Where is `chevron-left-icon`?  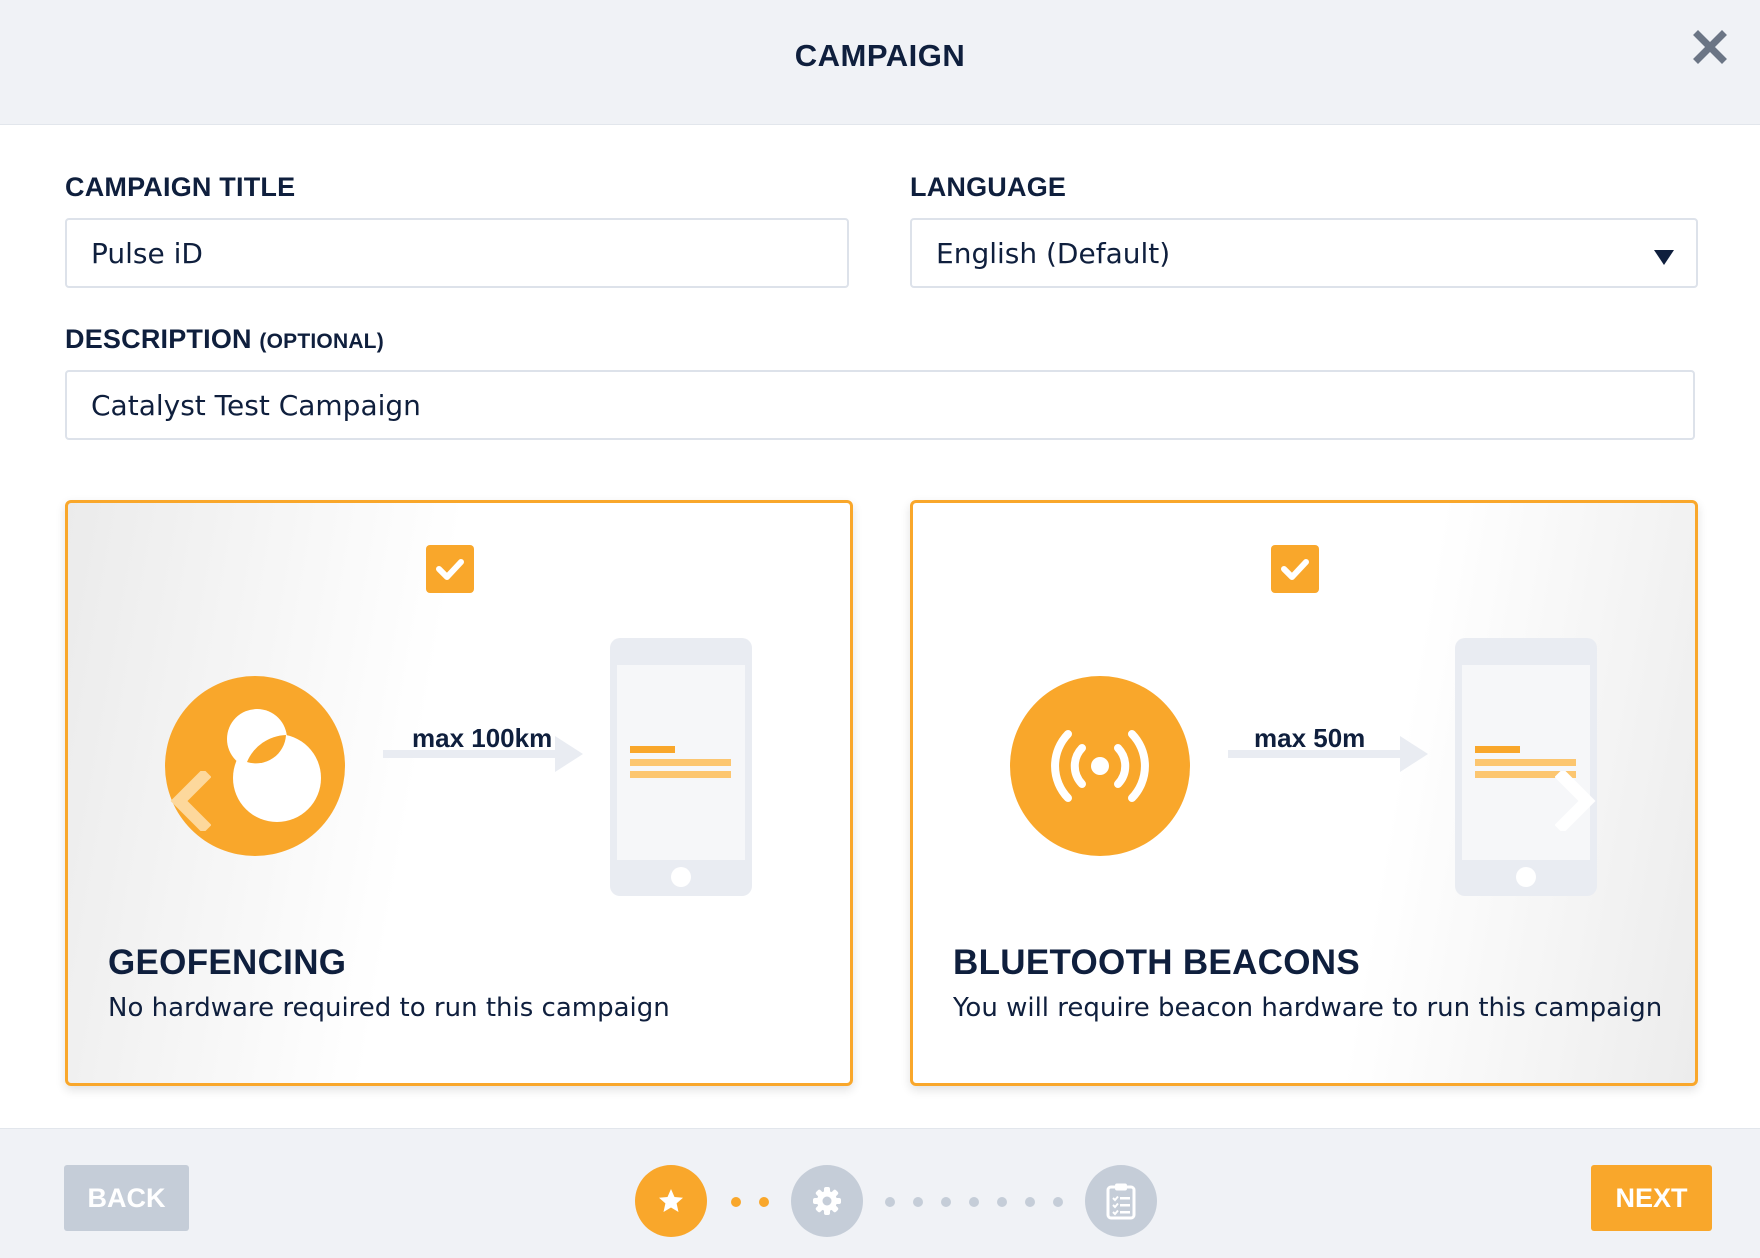 chevron-left-icon is located at coordinates (189, 801).